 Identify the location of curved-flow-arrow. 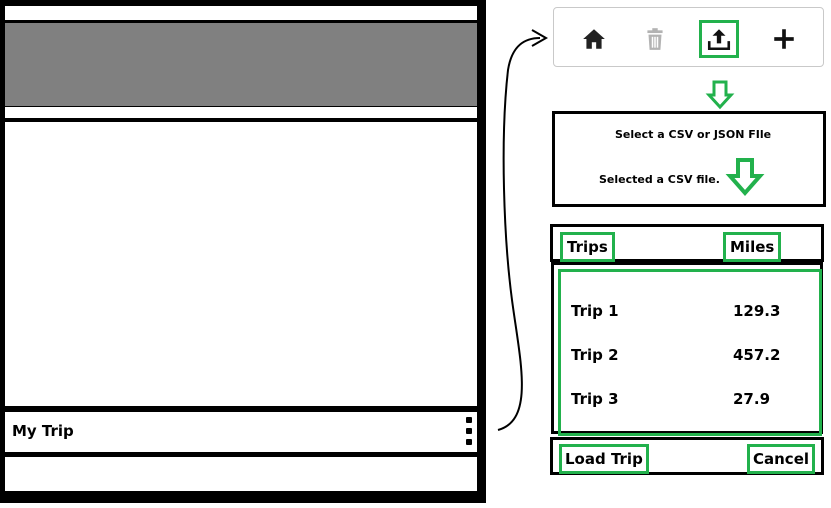
(519, 234).